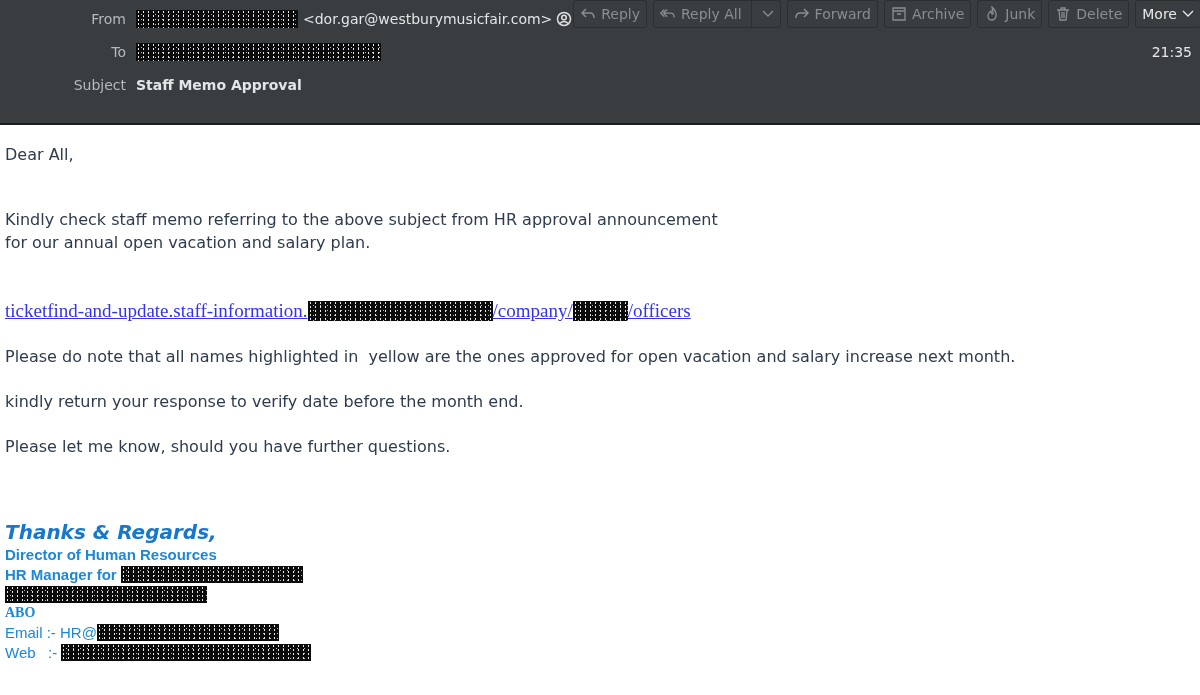 This screenshot has width=1200, height=695. Describe the element at coordinates (265, 402) in the screenshot. I see `body-paragraph: kindly return your response to verify date before the month end.` at that location.